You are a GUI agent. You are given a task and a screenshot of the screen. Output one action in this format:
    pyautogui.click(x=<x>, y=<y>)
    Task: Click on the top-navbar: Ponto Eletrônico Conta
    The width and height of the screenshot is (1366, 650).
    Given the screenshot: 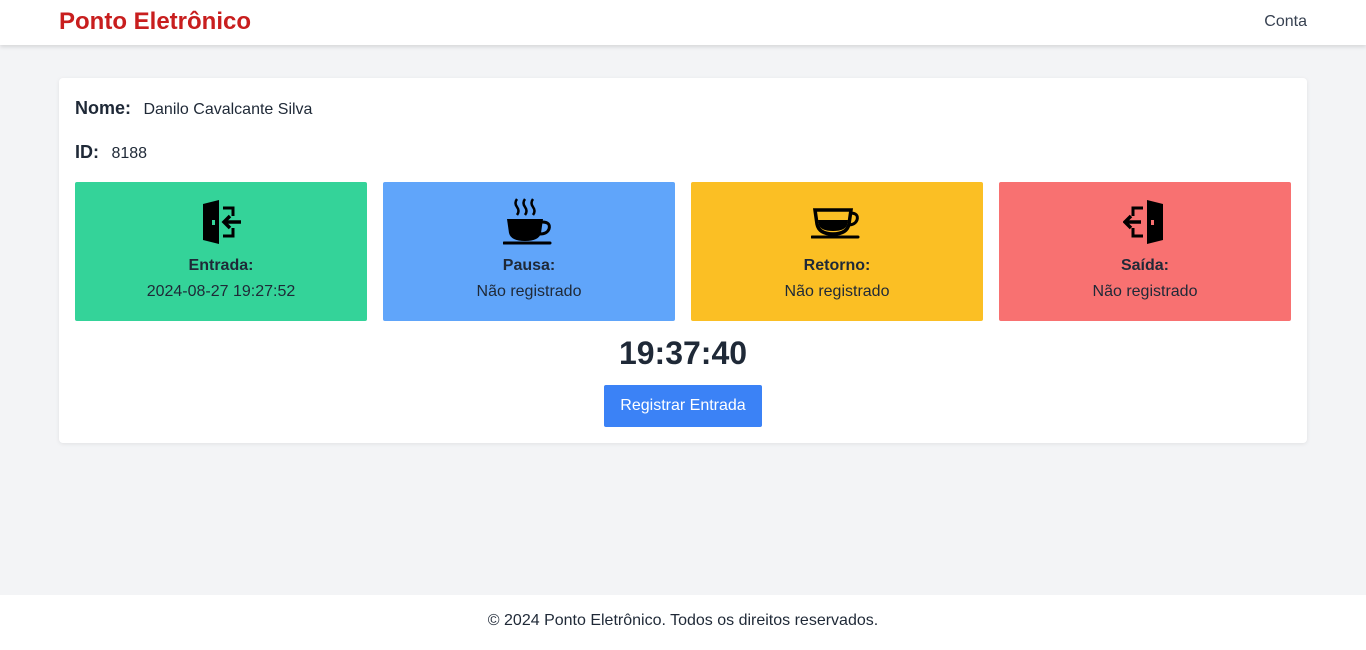 What is the action you would take?
    pyautogui.click(x=683, y=22)
    